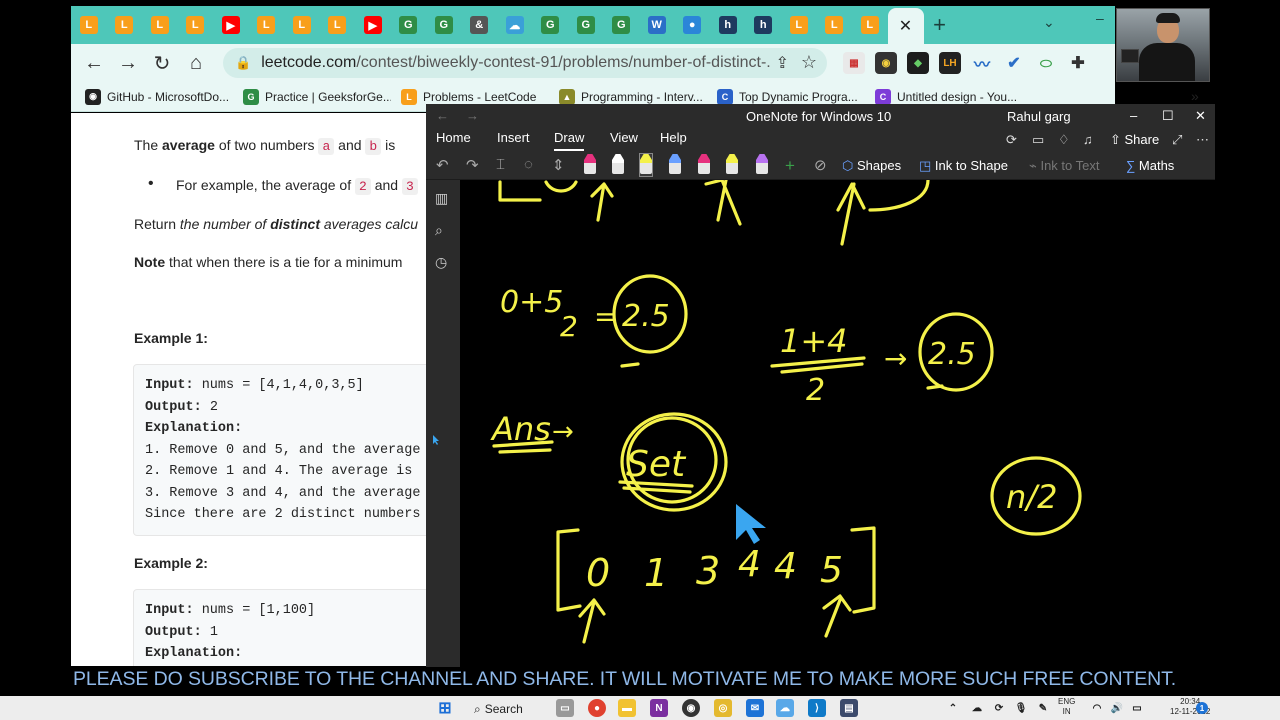 This screenshot has width=1280, height=720. I want to click on menu-help: Help, so click(673, 137).